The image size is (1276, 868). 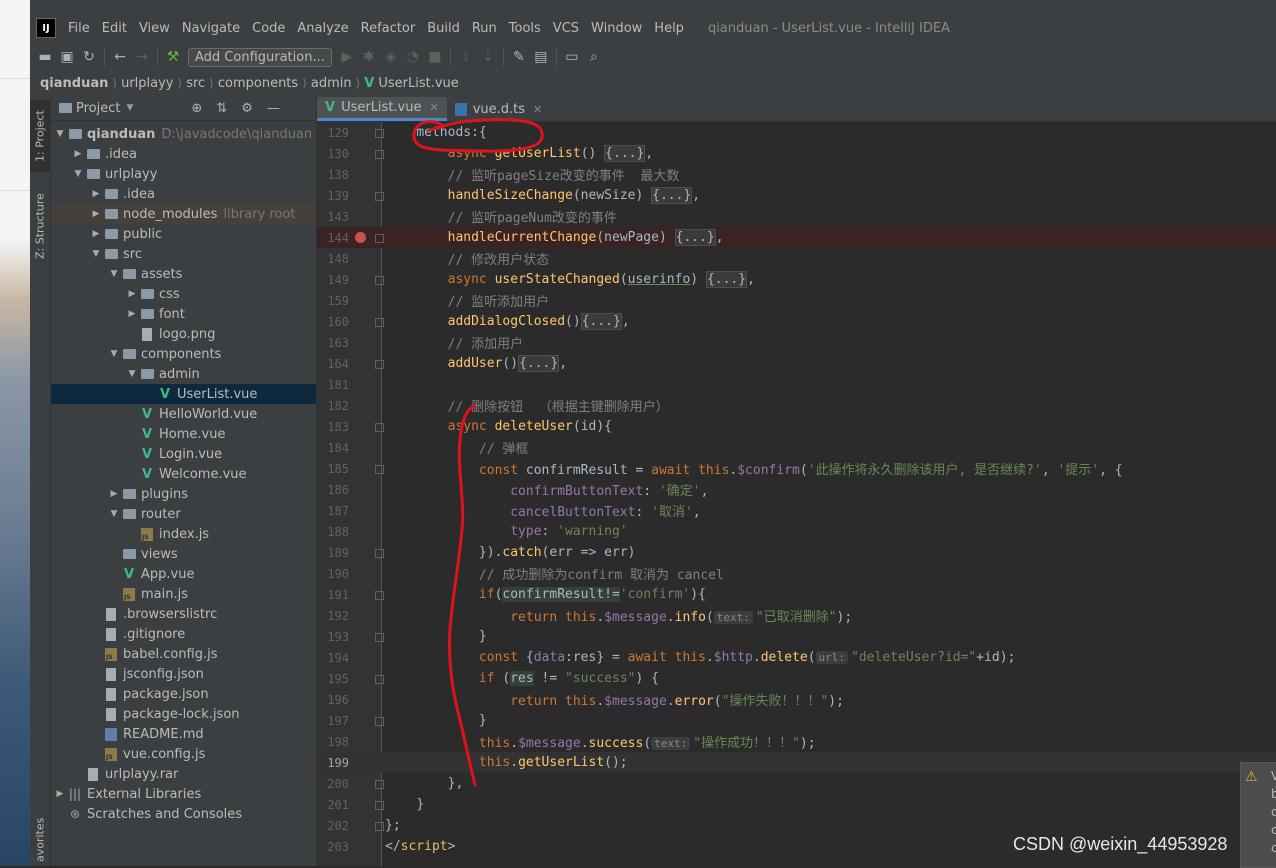 I want to click on run-icon: ▶, so click(x=347, y=57).